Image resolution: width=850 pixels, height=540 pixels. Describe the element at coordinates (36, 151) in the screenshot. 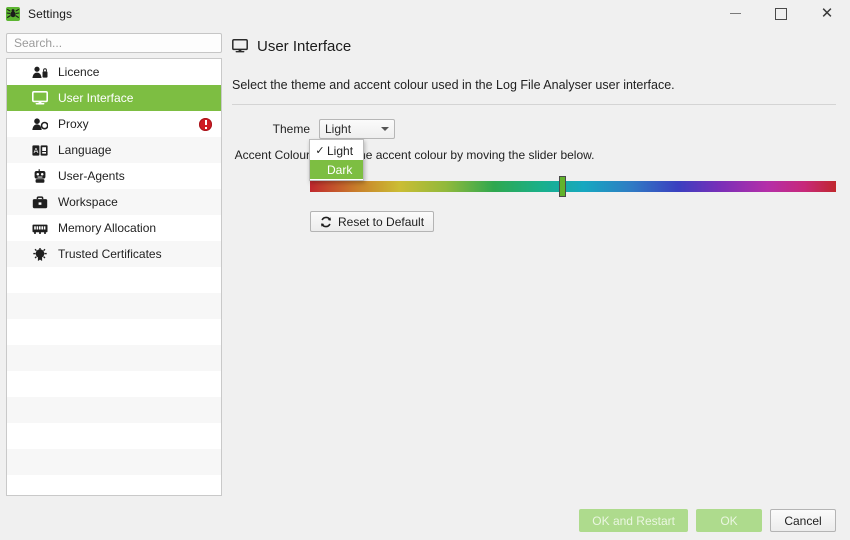

I see `svg-text: A` at that location.